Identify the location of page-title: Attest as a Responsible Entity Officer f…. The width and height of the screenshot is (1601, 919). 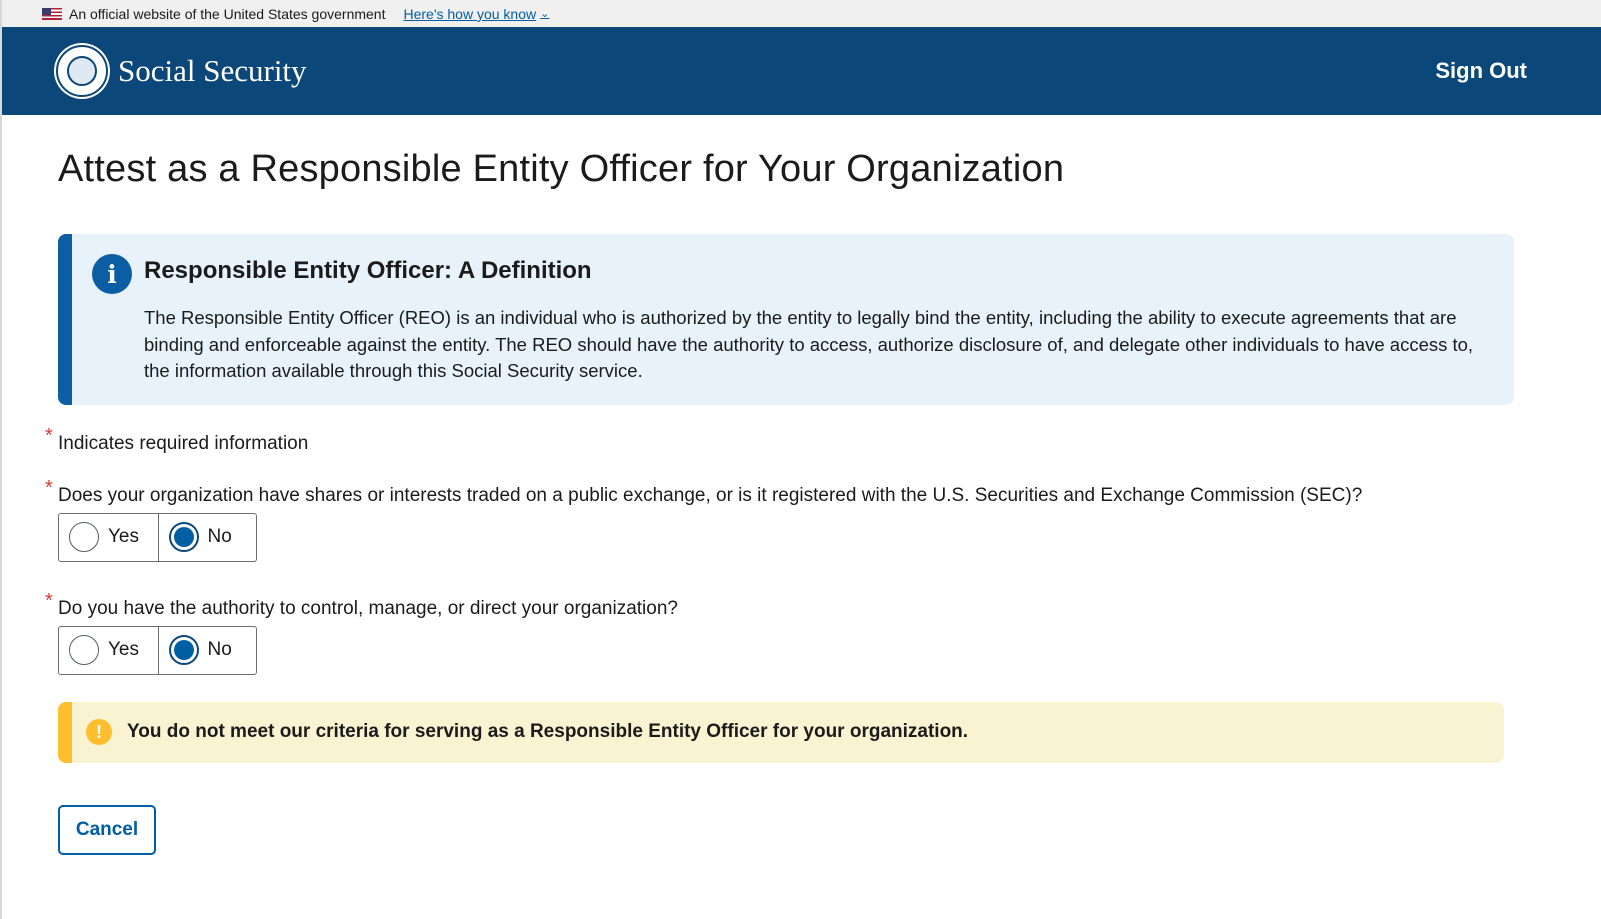
(561, 169).